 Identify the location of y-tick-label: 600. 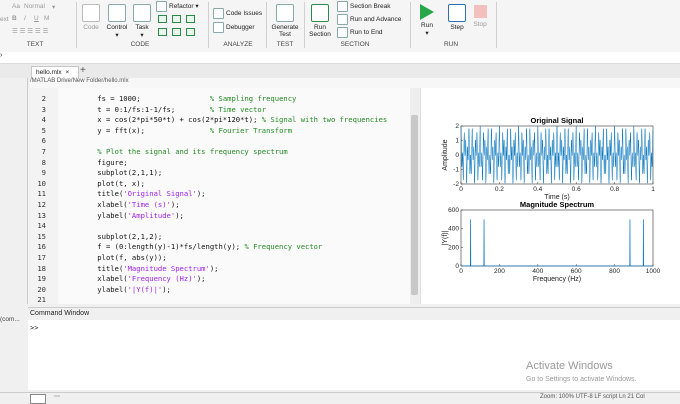
(453, 210).